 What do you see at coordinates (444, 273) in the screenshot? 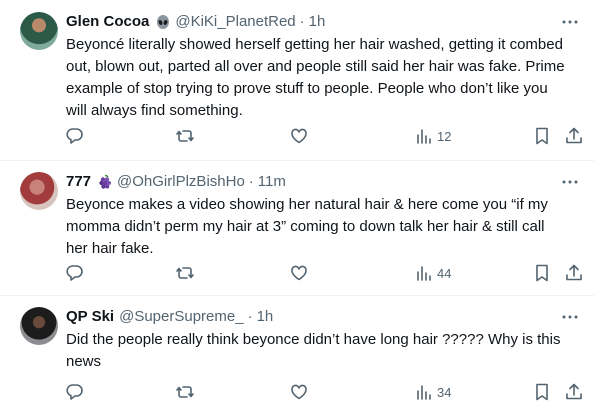
I see `views-count: 44` at bounding box center [444, 273].